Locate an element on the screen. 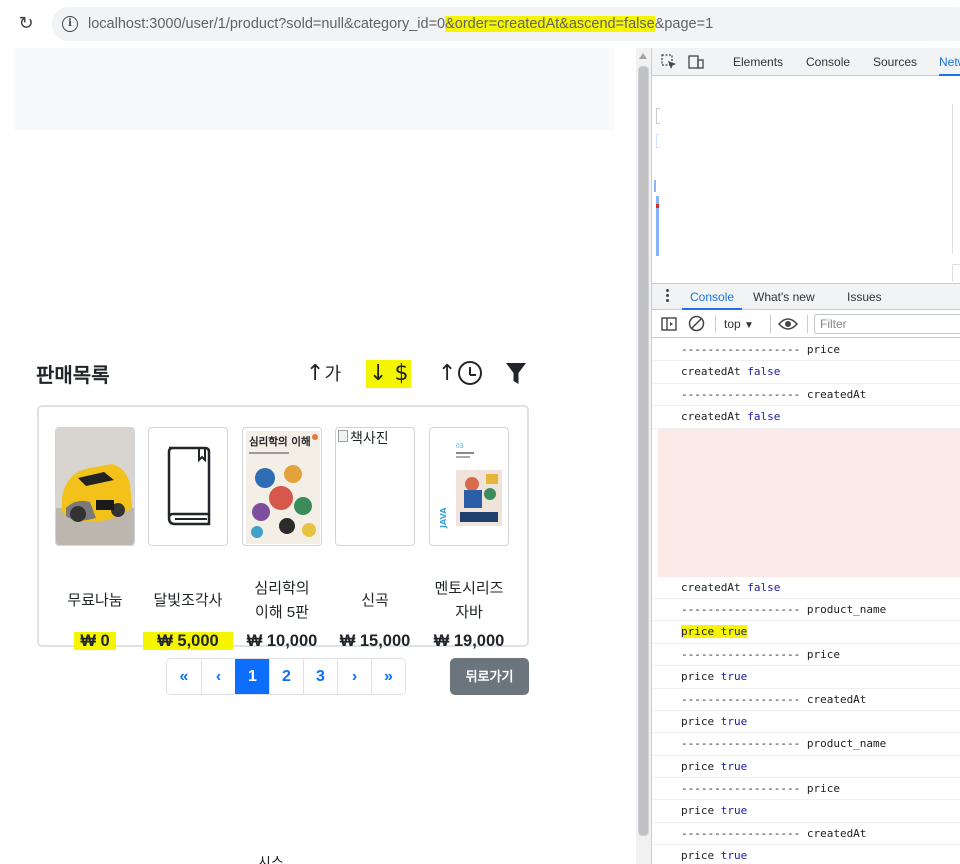 Image resolution: width=960 pixels, height=864 pixels. product-item: 무료나눔 ₩ 0 is located at coordinates (95, 538).